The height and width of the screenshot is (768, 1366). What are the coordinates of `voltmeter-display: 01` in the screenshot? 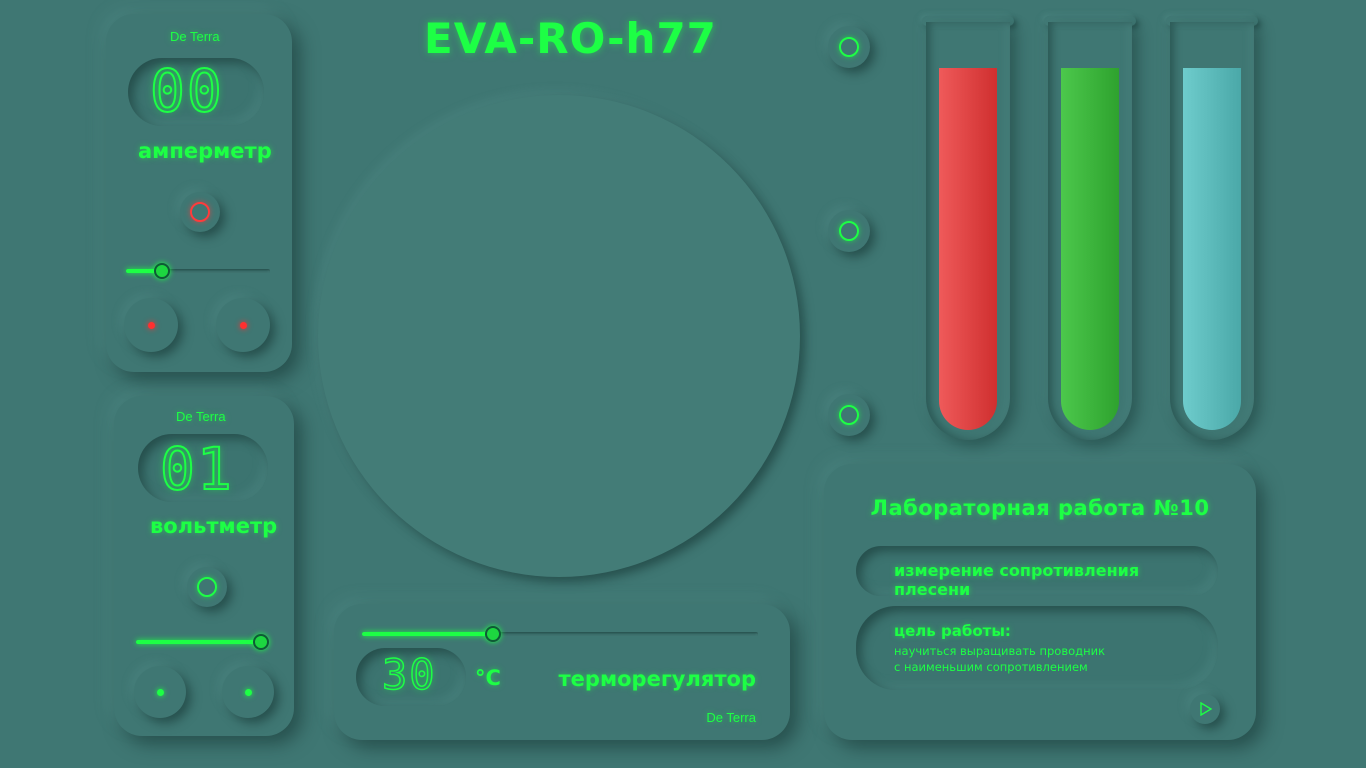 It's located at (203, 468).